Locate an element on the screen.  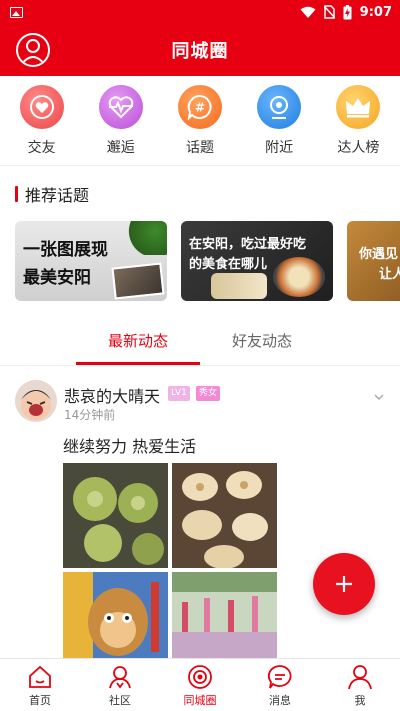
tab-latest: 最新动态 is located at coordinates (138, 340).